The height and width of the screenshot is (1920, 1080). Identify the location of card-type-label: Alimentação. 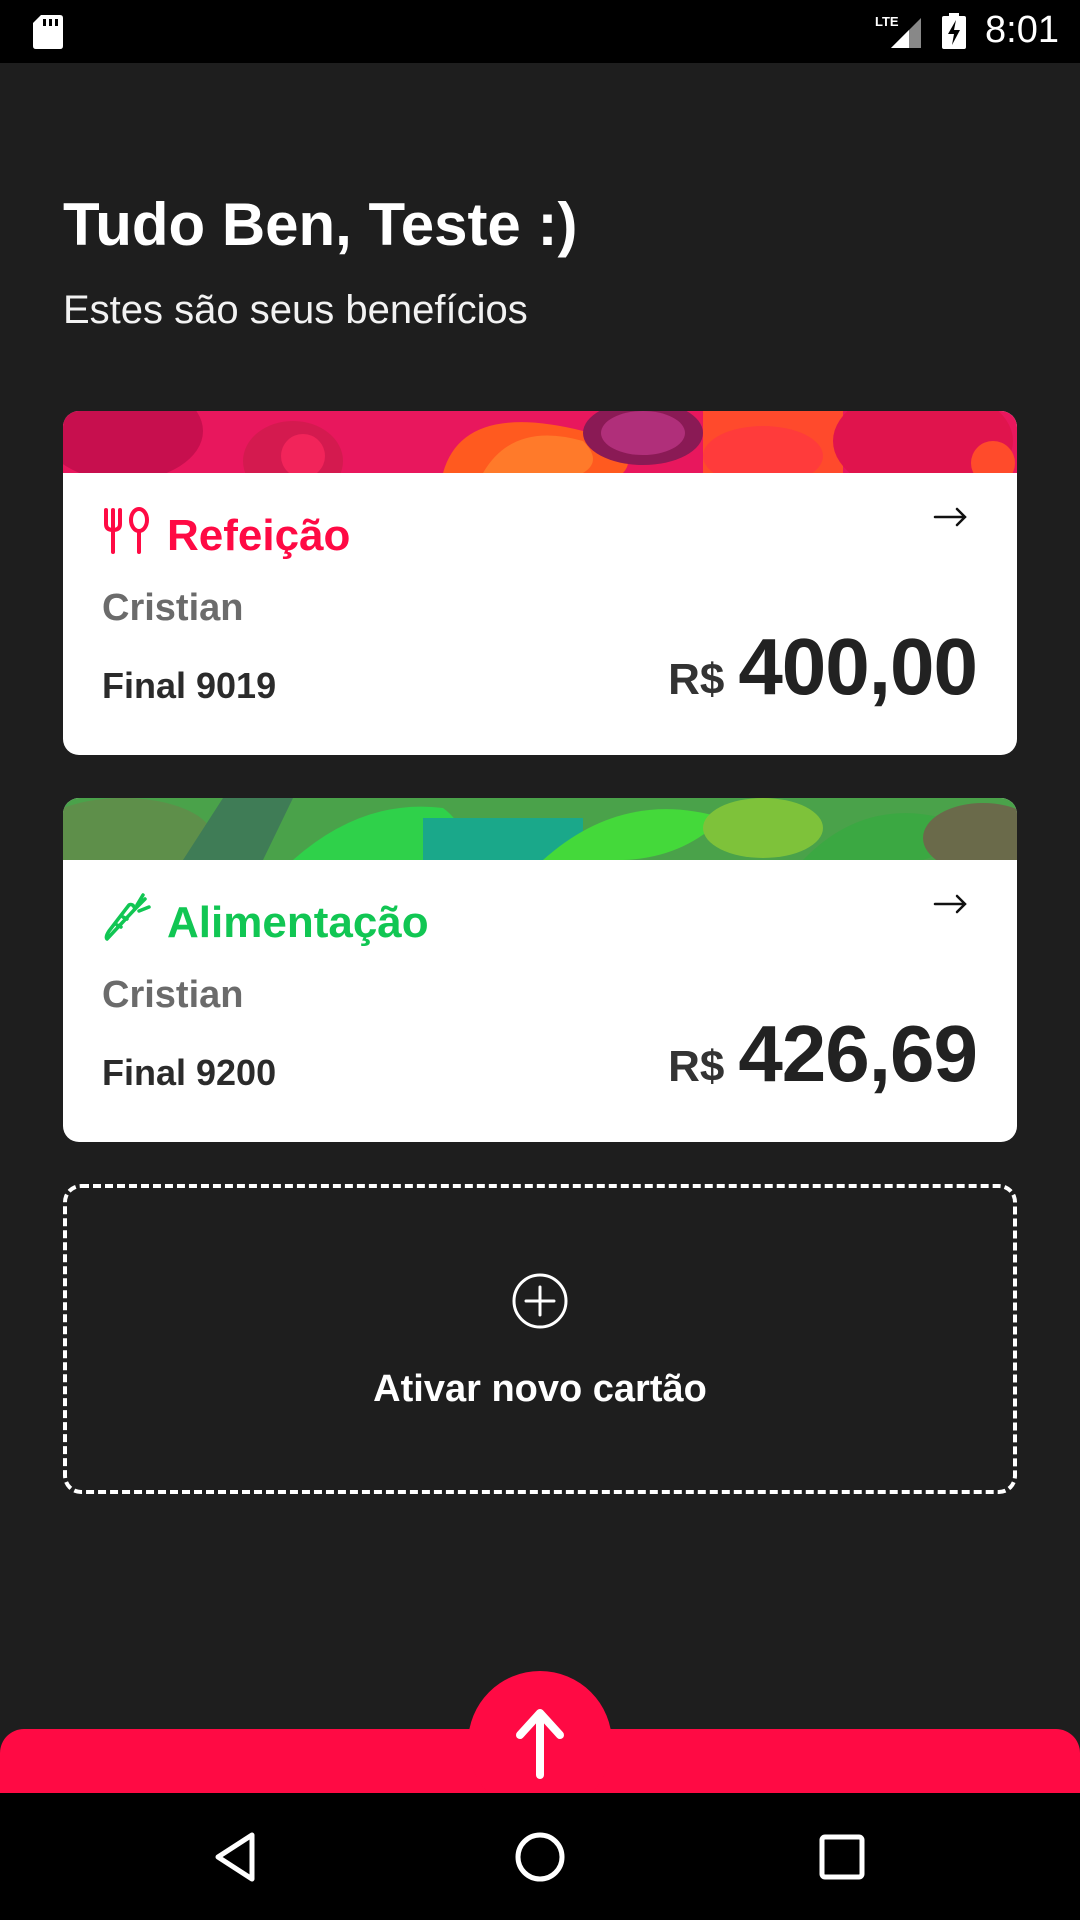
(298, 922).